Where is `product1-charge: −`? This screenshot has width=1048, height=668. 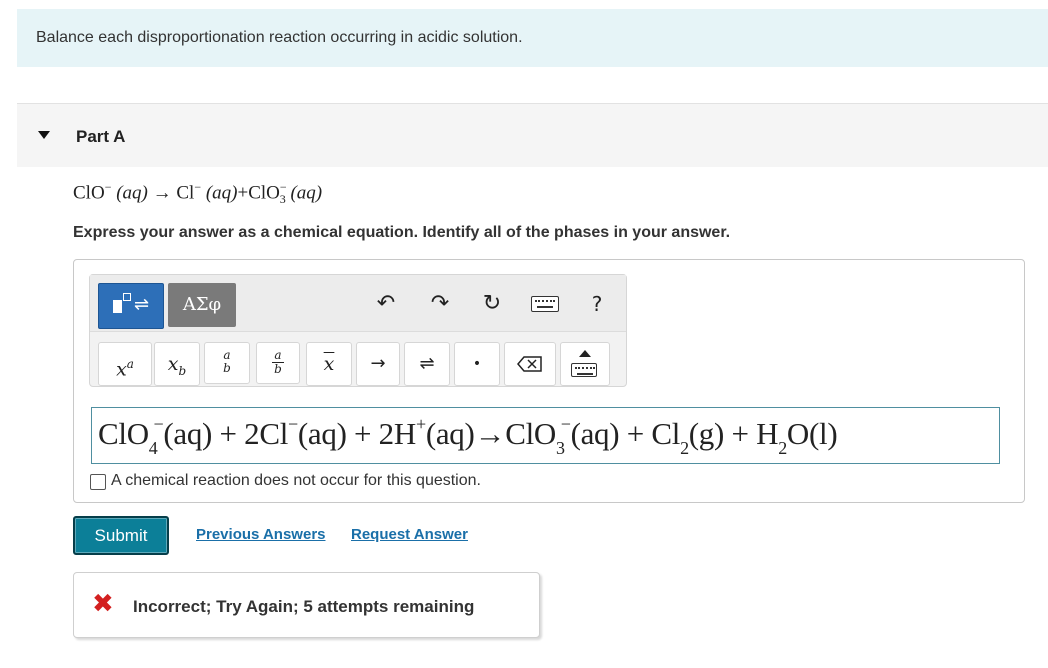 product1-charge: − is located at coordinates (198, 187).